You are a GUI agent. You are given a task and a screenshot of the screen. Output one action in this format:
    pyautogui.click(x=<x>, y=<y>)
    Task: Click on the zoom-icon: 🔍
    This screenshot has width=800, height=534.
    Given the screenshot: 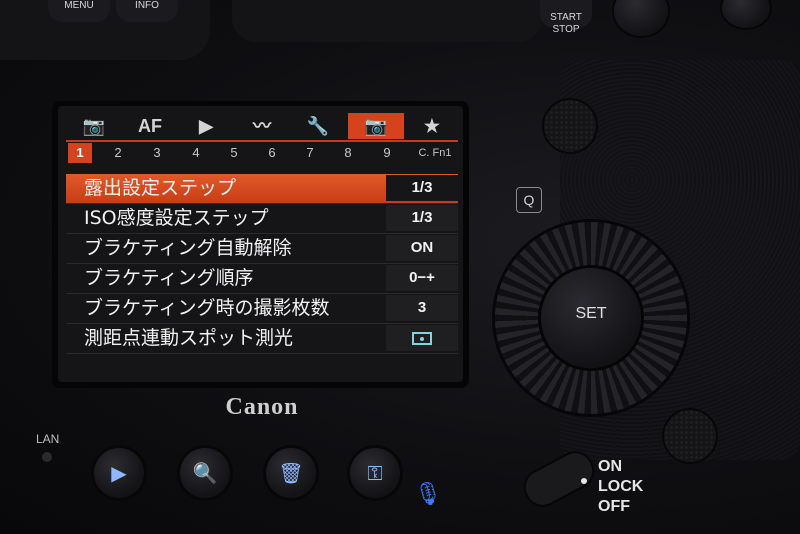 What is the action you would take?
    pyautogui.click(x=205, y=473)
    